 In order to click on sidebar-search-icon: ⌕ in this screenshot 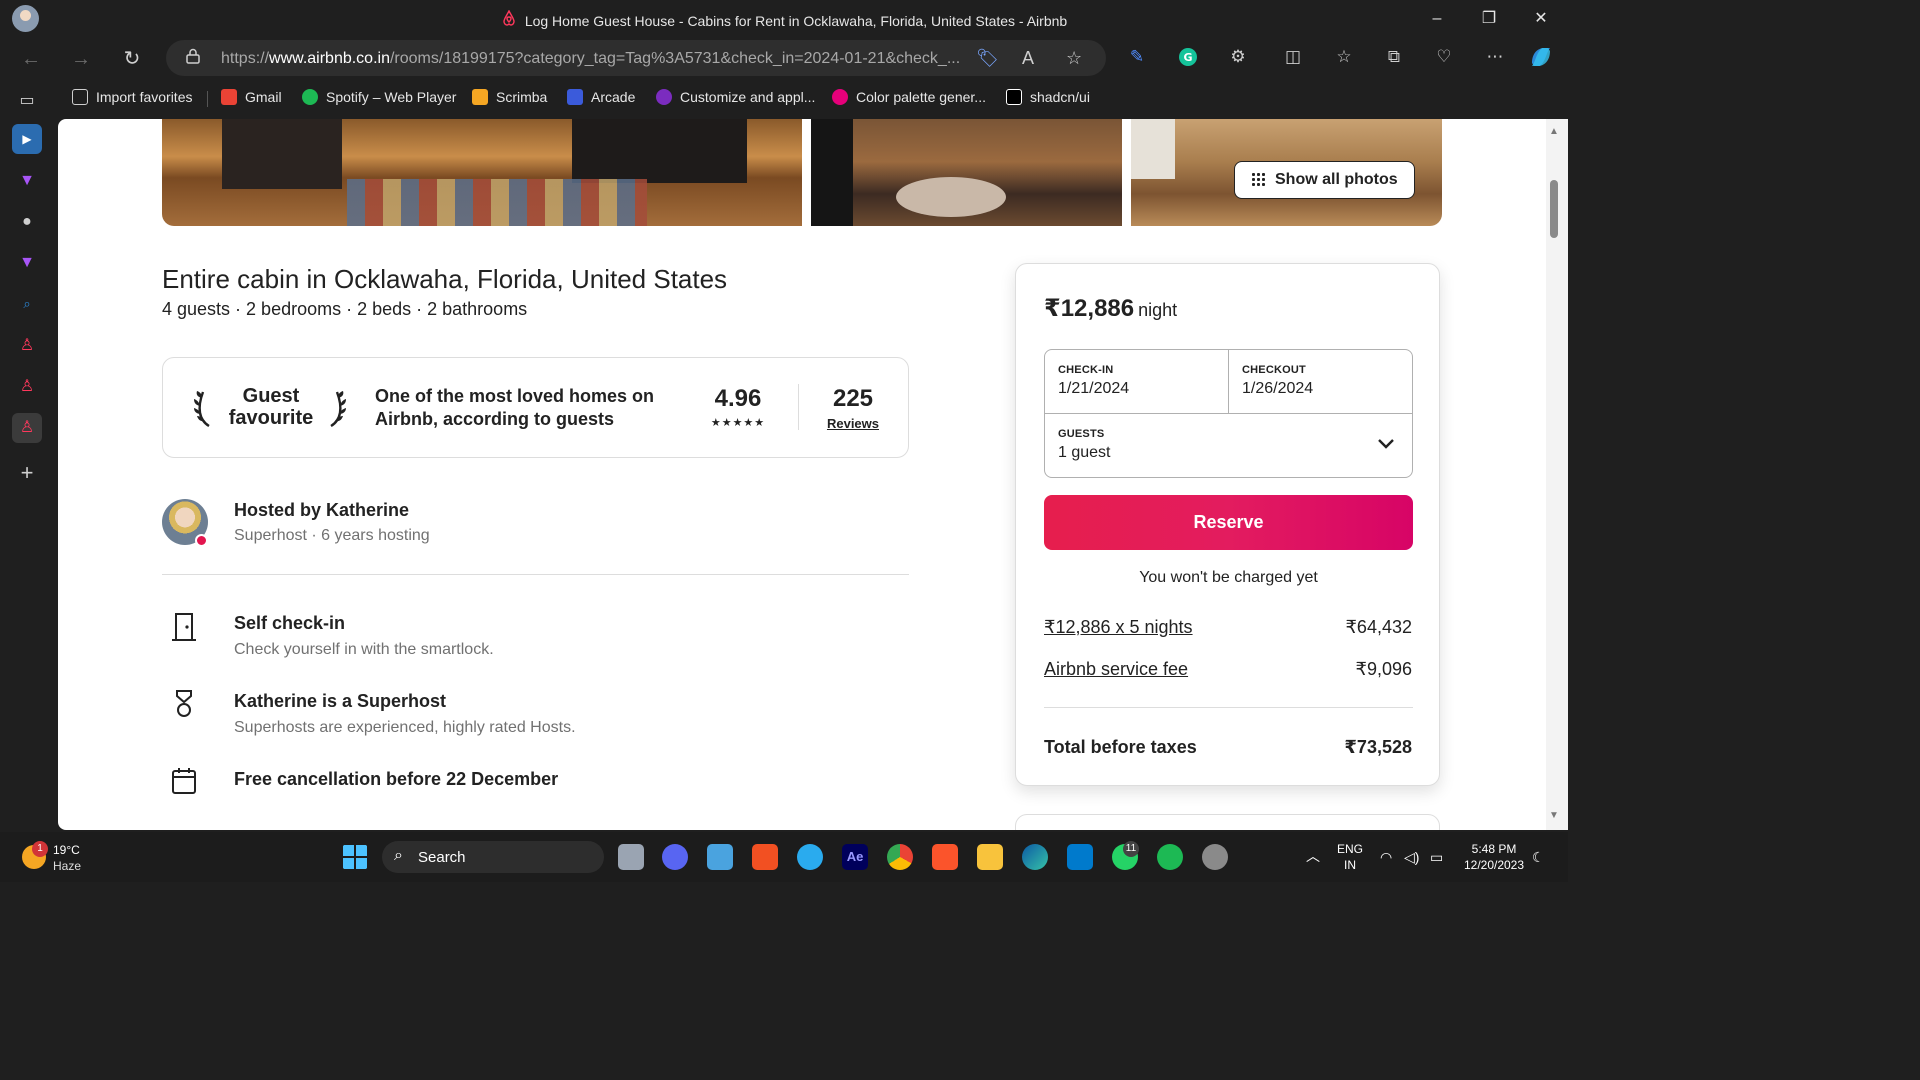, I will do `click(27, 304)`.